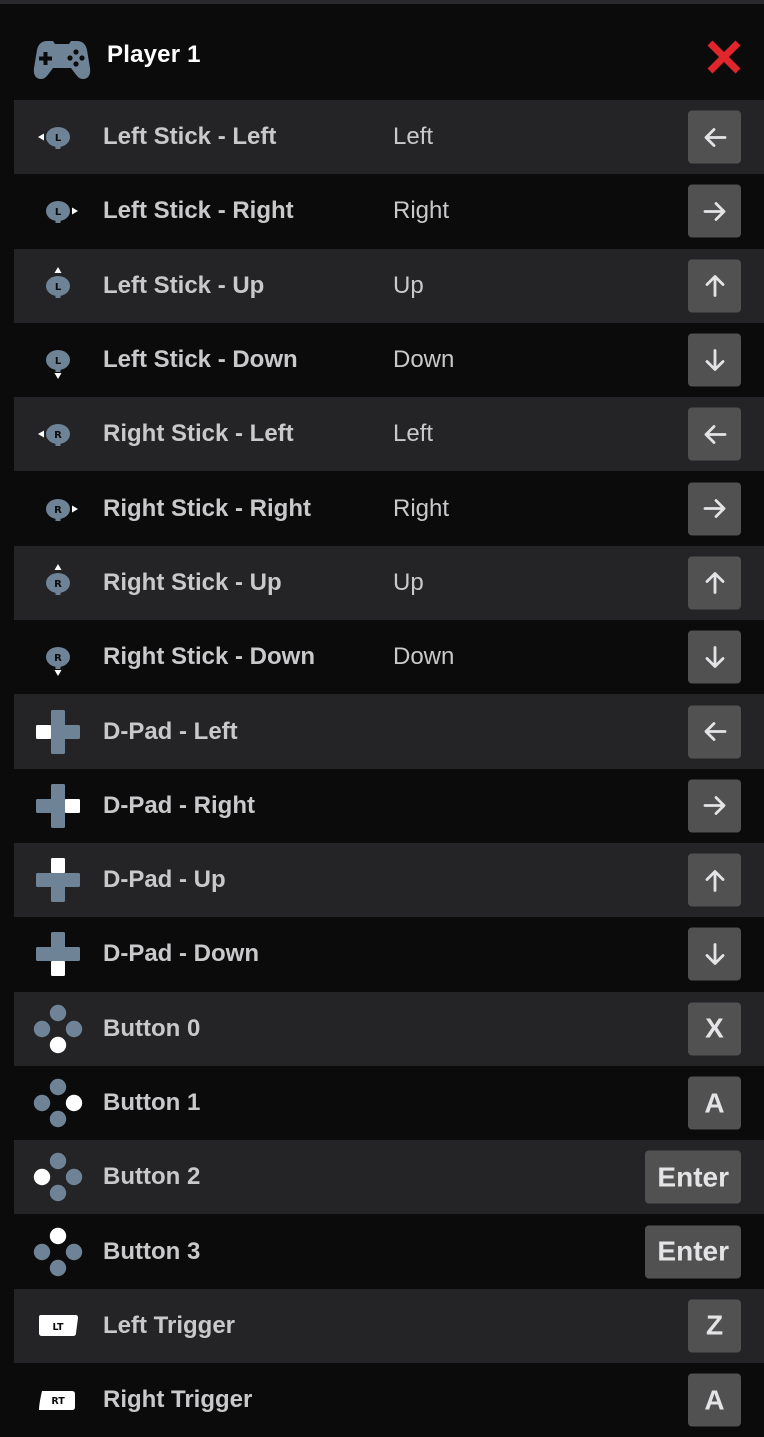 The height and width of the screenshot is (1437, 764). Describe the element at coordinates (389, 880) in the screenshot. I see `binding-row: D-Pad - Up` at that location.